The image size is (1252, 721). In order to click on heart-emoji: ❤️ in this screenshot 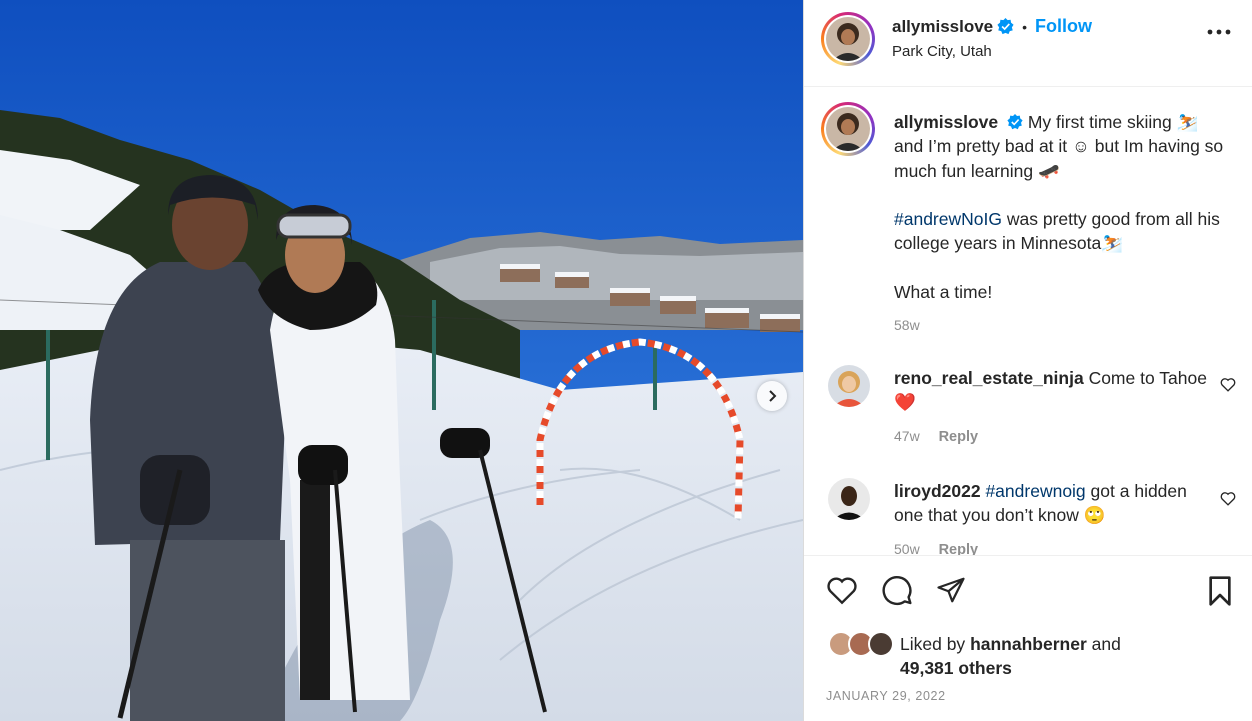, I will do `click(905, 402)`.